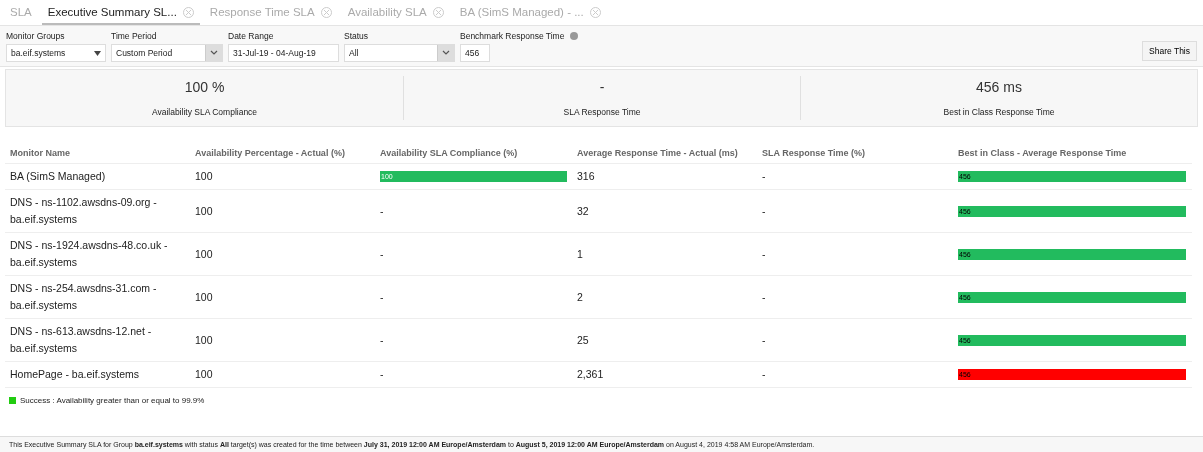  What do you see at coordinates (512, 36) in the screenshot?
I see `field-label: Benchmark Response Time` at bounding box center [512, 36].